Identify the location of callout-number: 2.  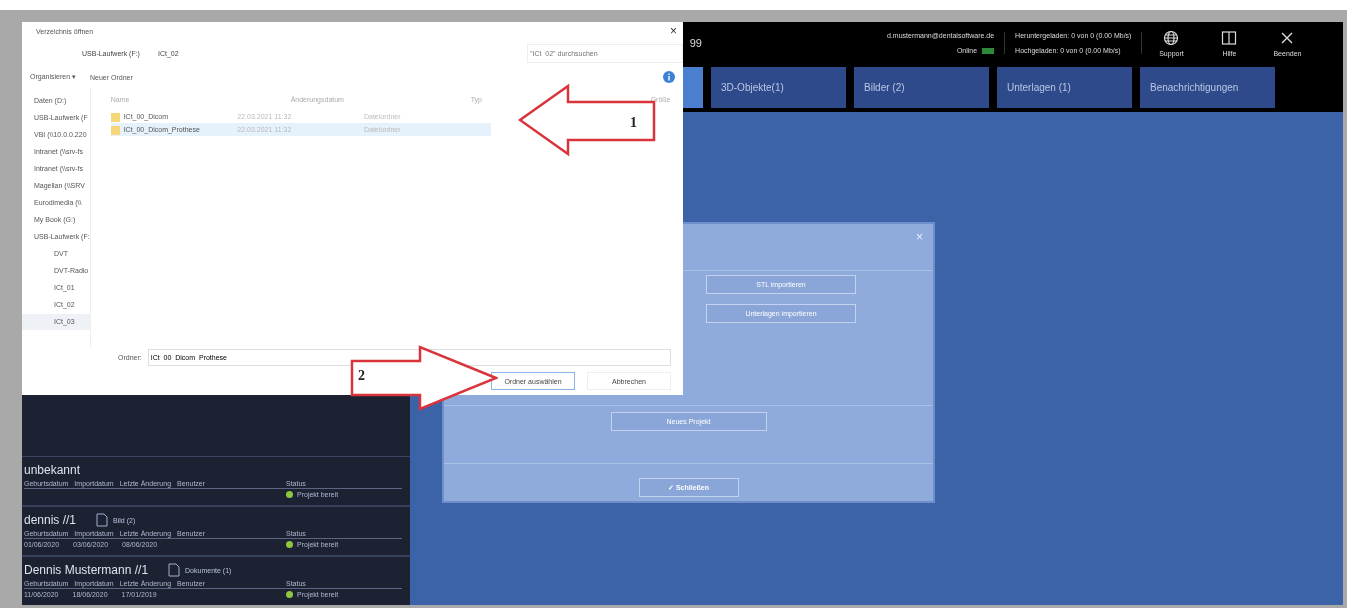
(361, 376).